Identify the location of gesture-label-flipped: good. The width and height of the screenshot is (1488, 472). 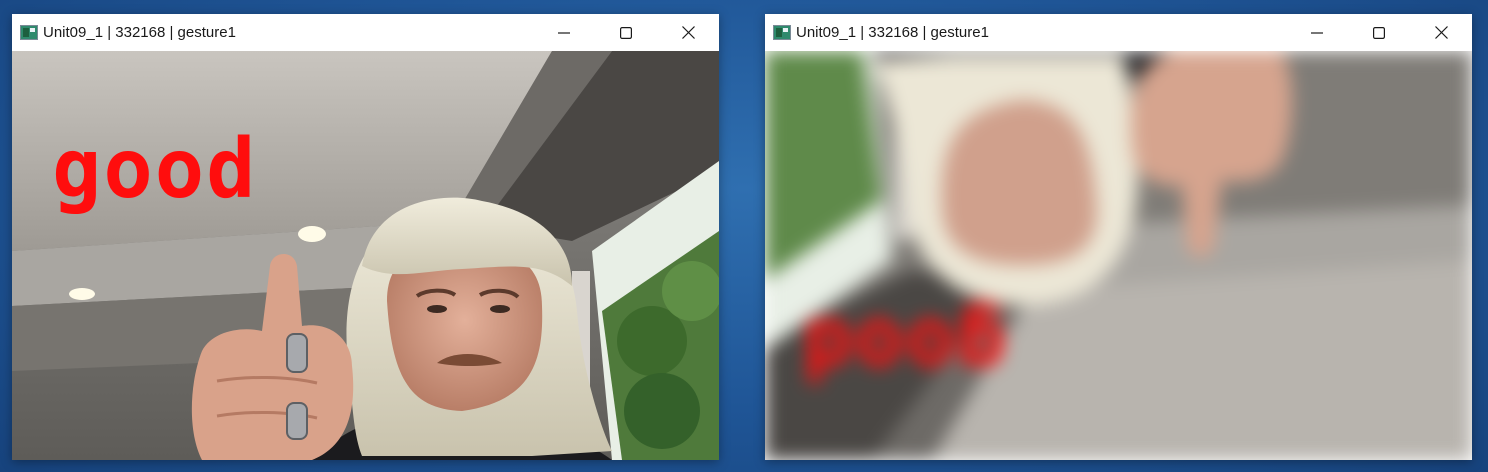
(904, 347).